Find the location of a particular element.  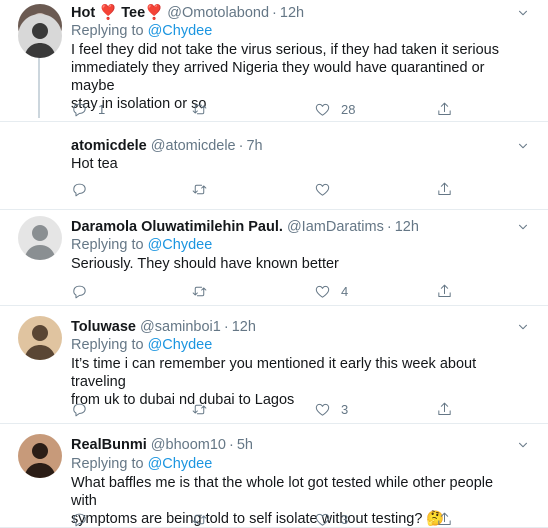

tweet-header: Toluwase @saminboi1 · 12h is located at coordinates (163, 327).